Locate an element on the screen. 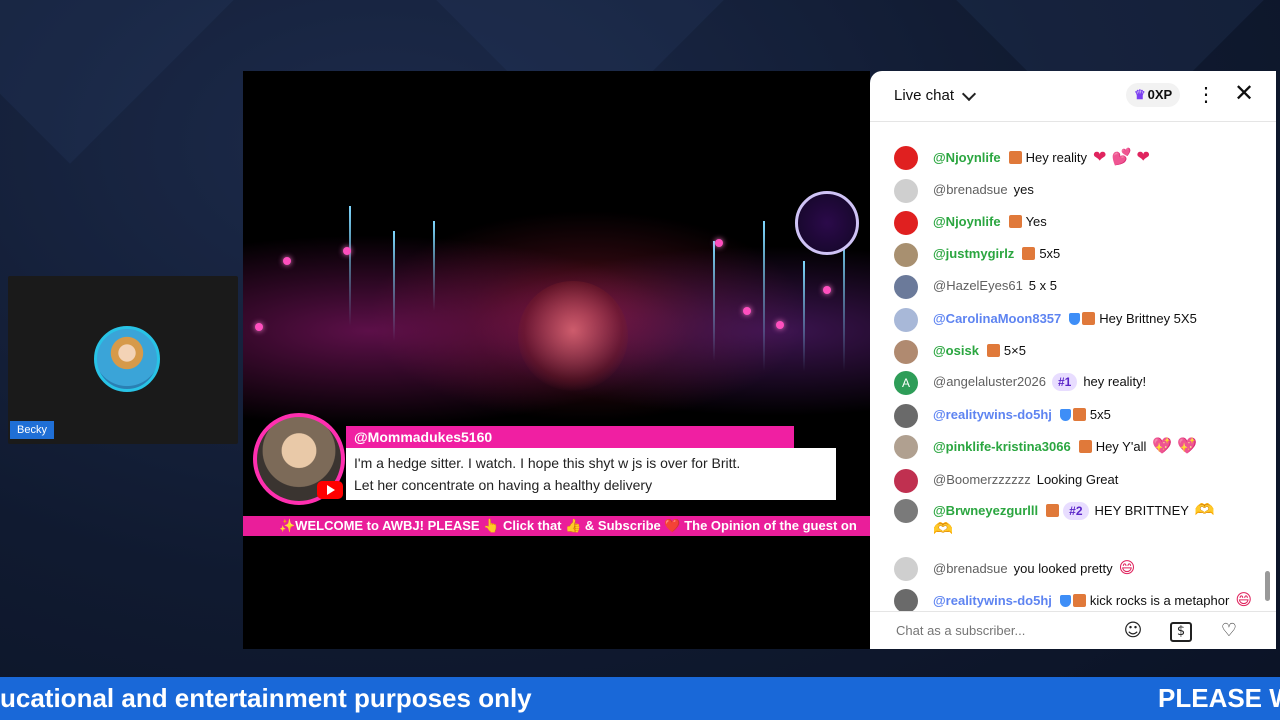 This screenshot has width=1280, height=720. emoji-icon: ☺ is located at coordinates (1133, 631).